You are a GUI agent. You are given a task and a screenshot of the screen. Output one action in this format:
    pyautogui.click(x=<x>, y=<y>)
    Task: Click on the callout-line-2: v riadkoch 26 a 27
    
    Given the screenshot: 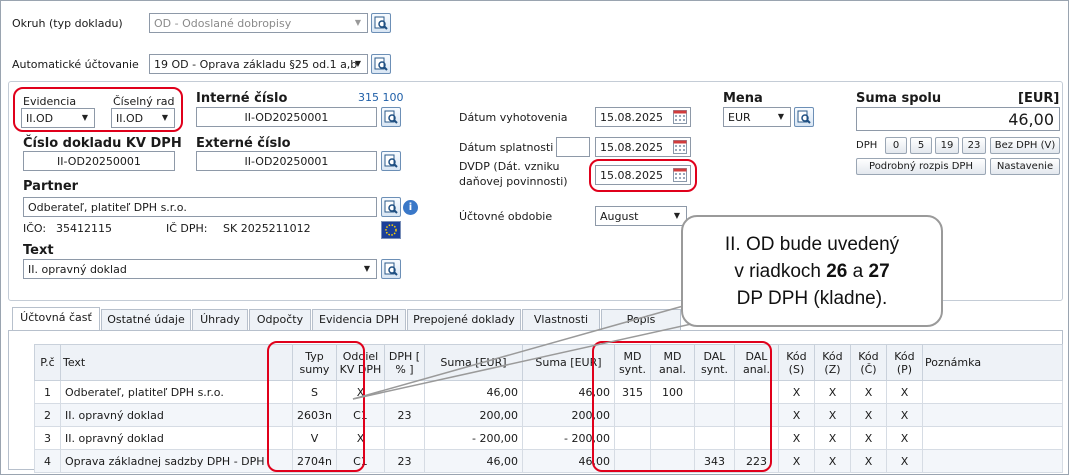 What is the action you would take?
    pyautogui.click(x=812, y=271)
    